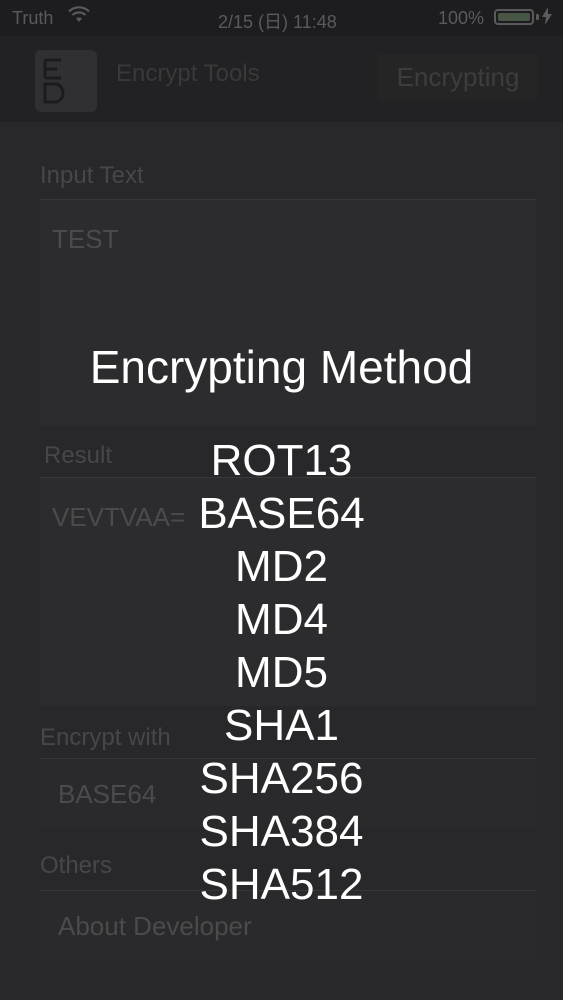 The width and height of the screenshot is (563, 1000). Describe the element at coordinates (281, 831) in the screenshot. I see `method-option-sha384: SHA384` at that location.